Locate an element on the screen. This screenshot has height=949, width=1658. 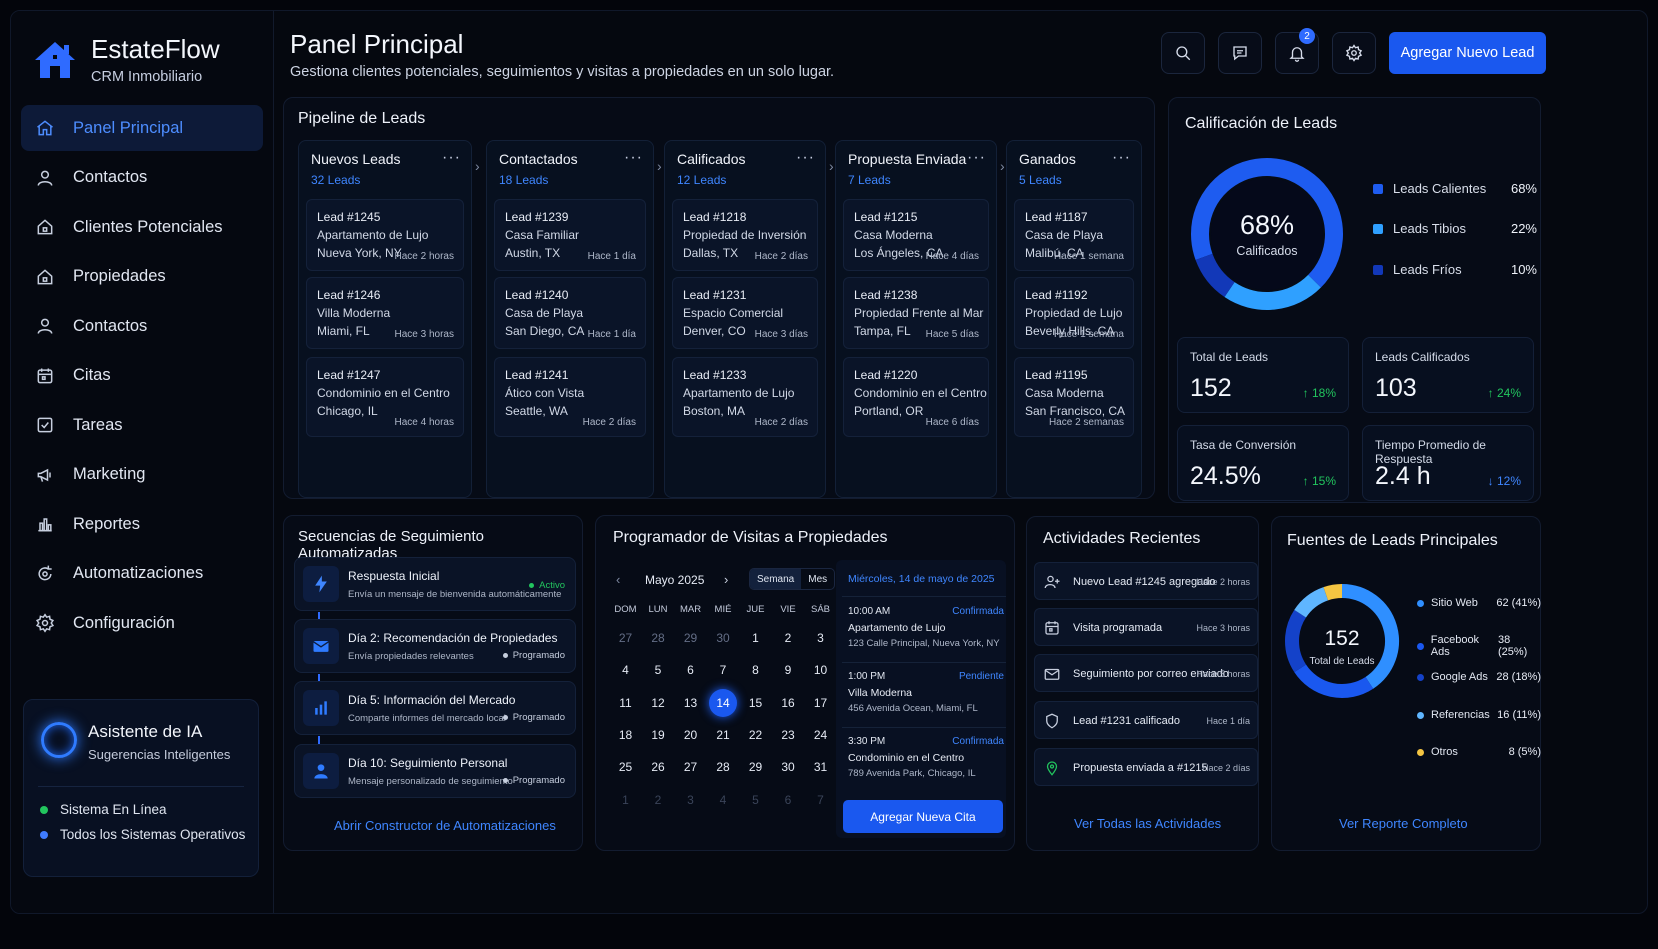
activity-item: Visita programada Hace 3 horas is located at coordinates (1146, 627).